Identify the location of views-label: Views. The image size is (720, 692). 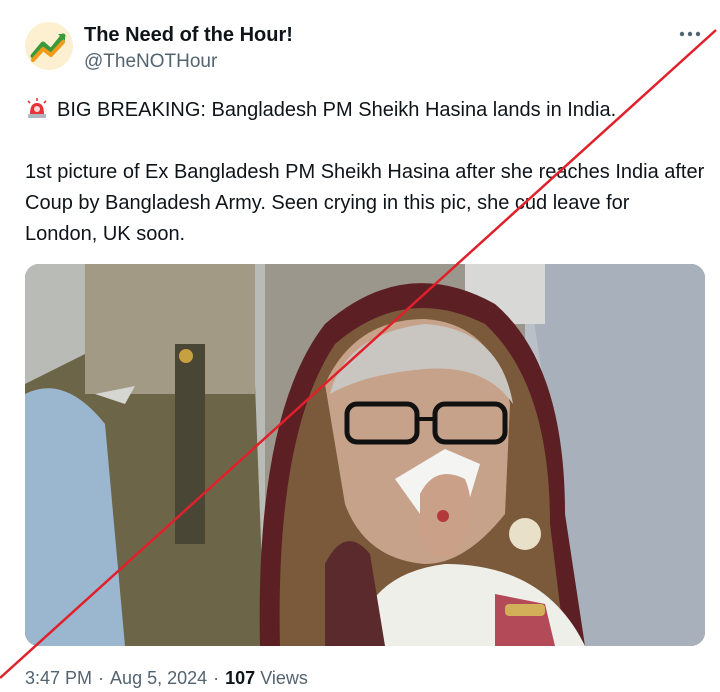
(284, 678).